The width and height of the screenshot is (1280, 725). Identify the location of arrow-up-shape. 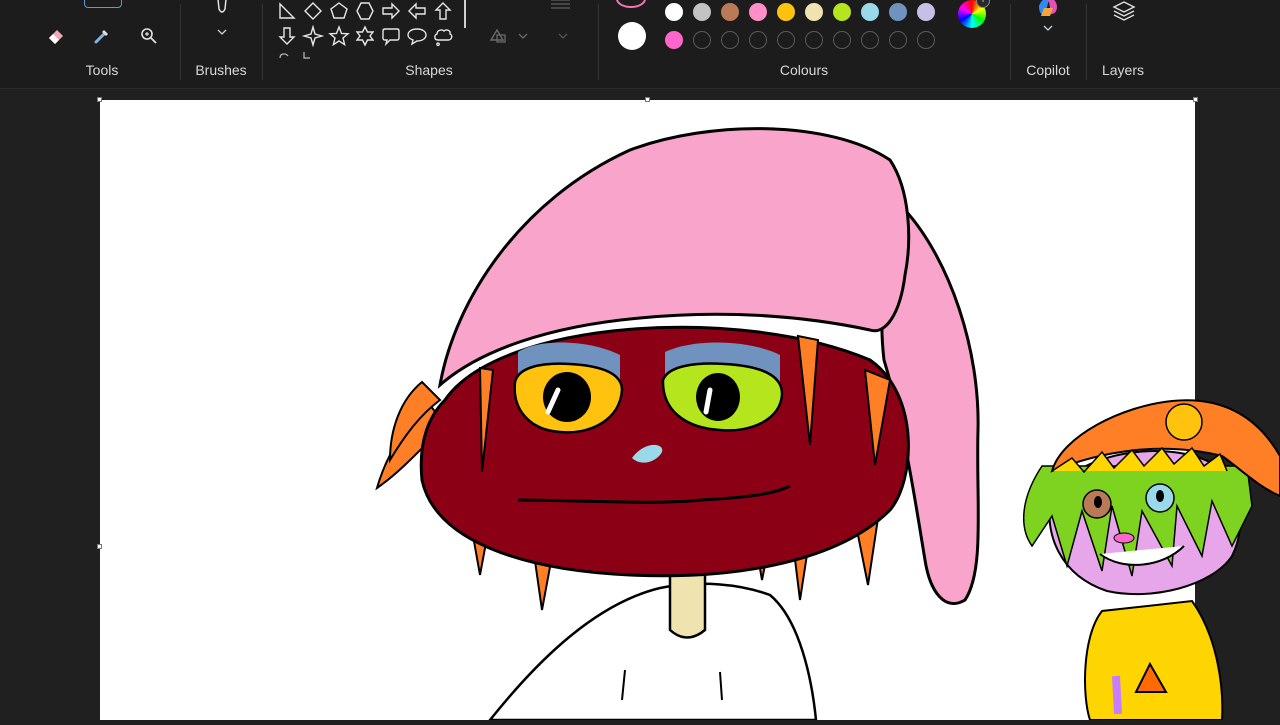
(443, 11).